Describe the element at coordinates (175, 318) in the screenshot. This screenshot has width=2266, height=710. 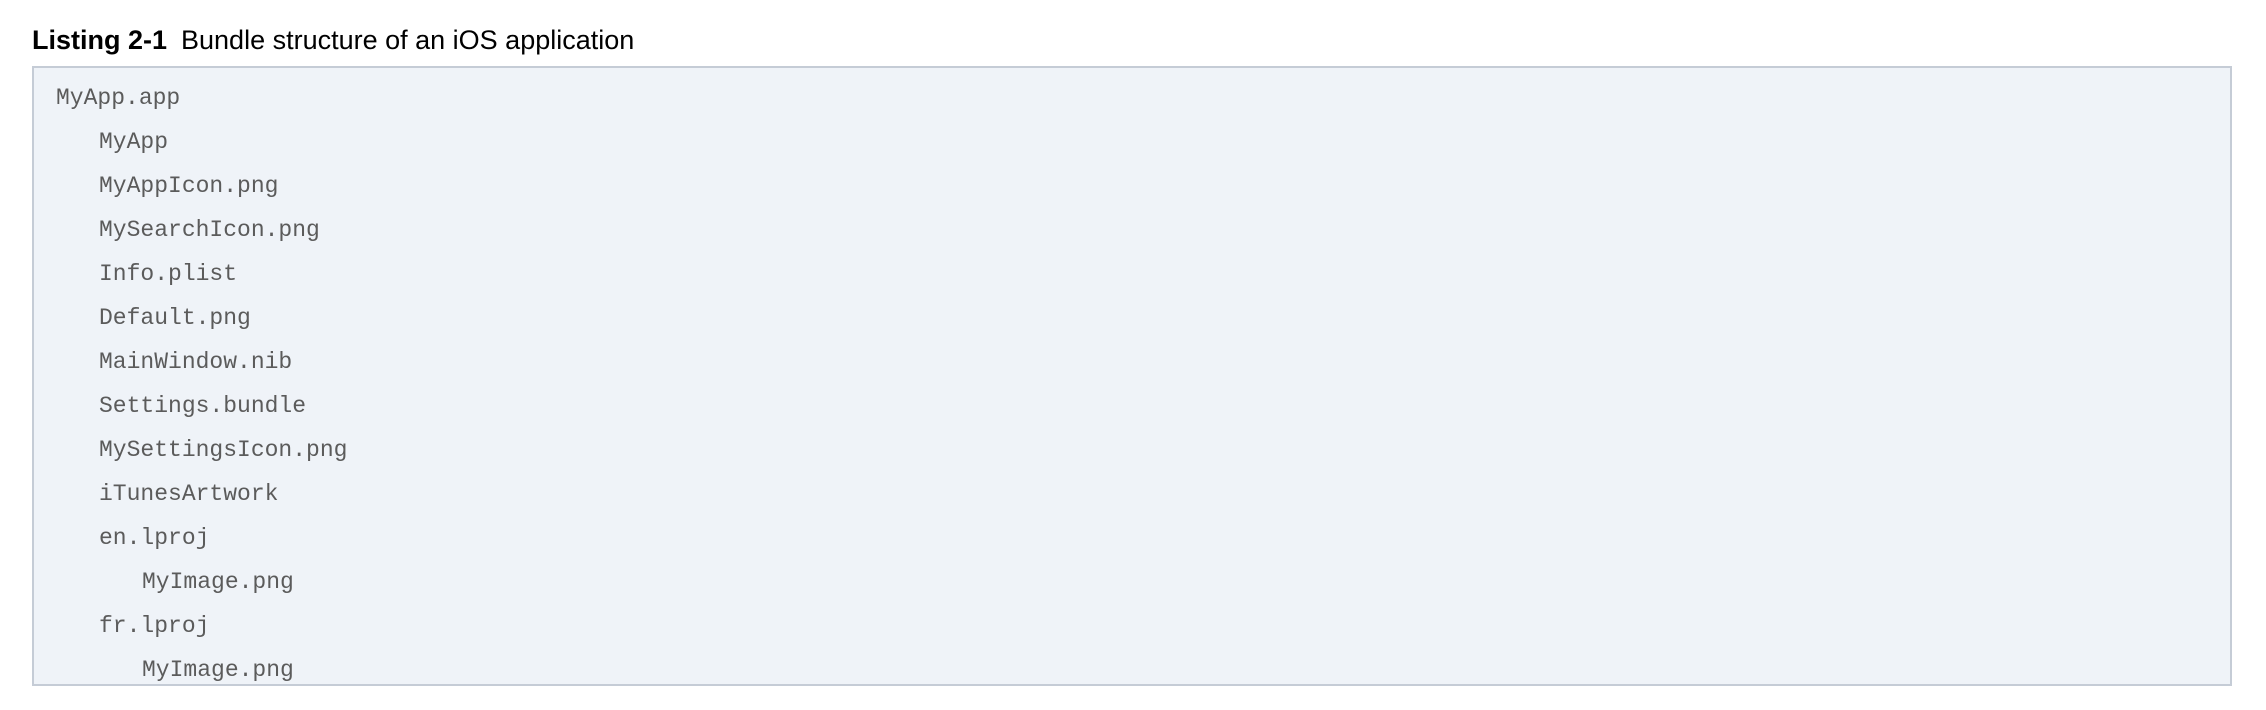
I see `code-line: Default.png` at that location.